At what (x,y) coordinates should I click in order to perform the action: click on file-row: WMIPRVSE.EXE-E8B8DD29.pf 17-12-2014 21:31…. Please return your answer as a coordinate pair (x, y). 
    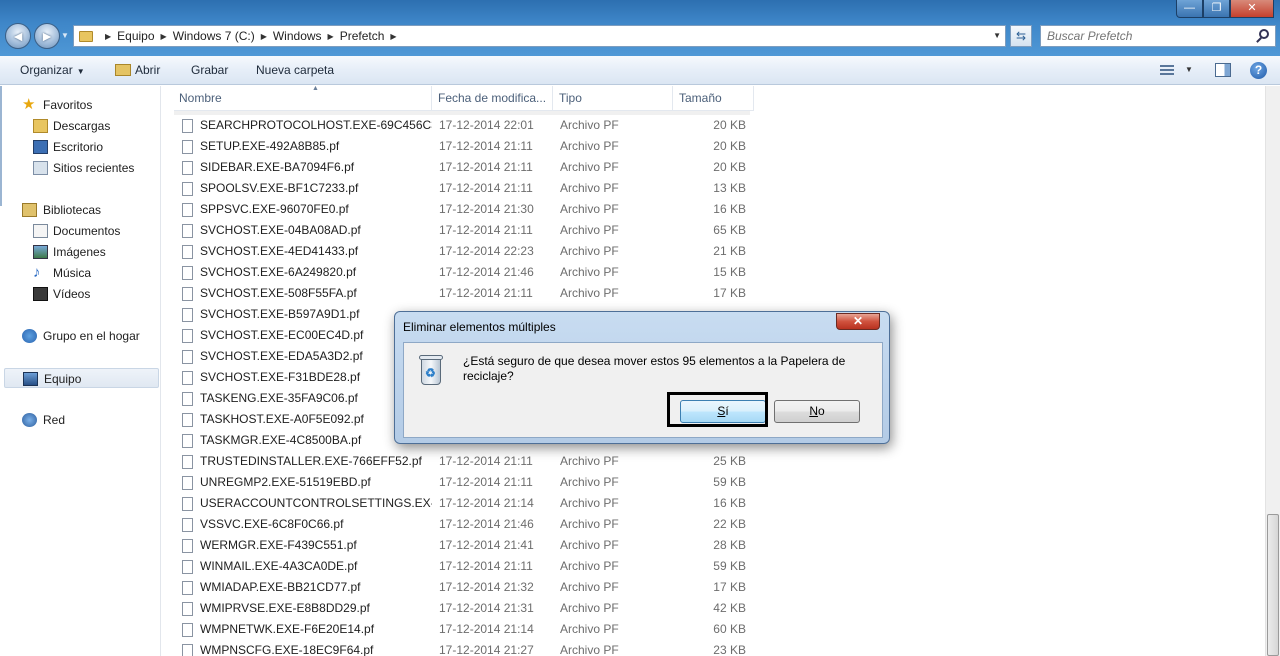
    Looking at the image, I should click on (462, 608).